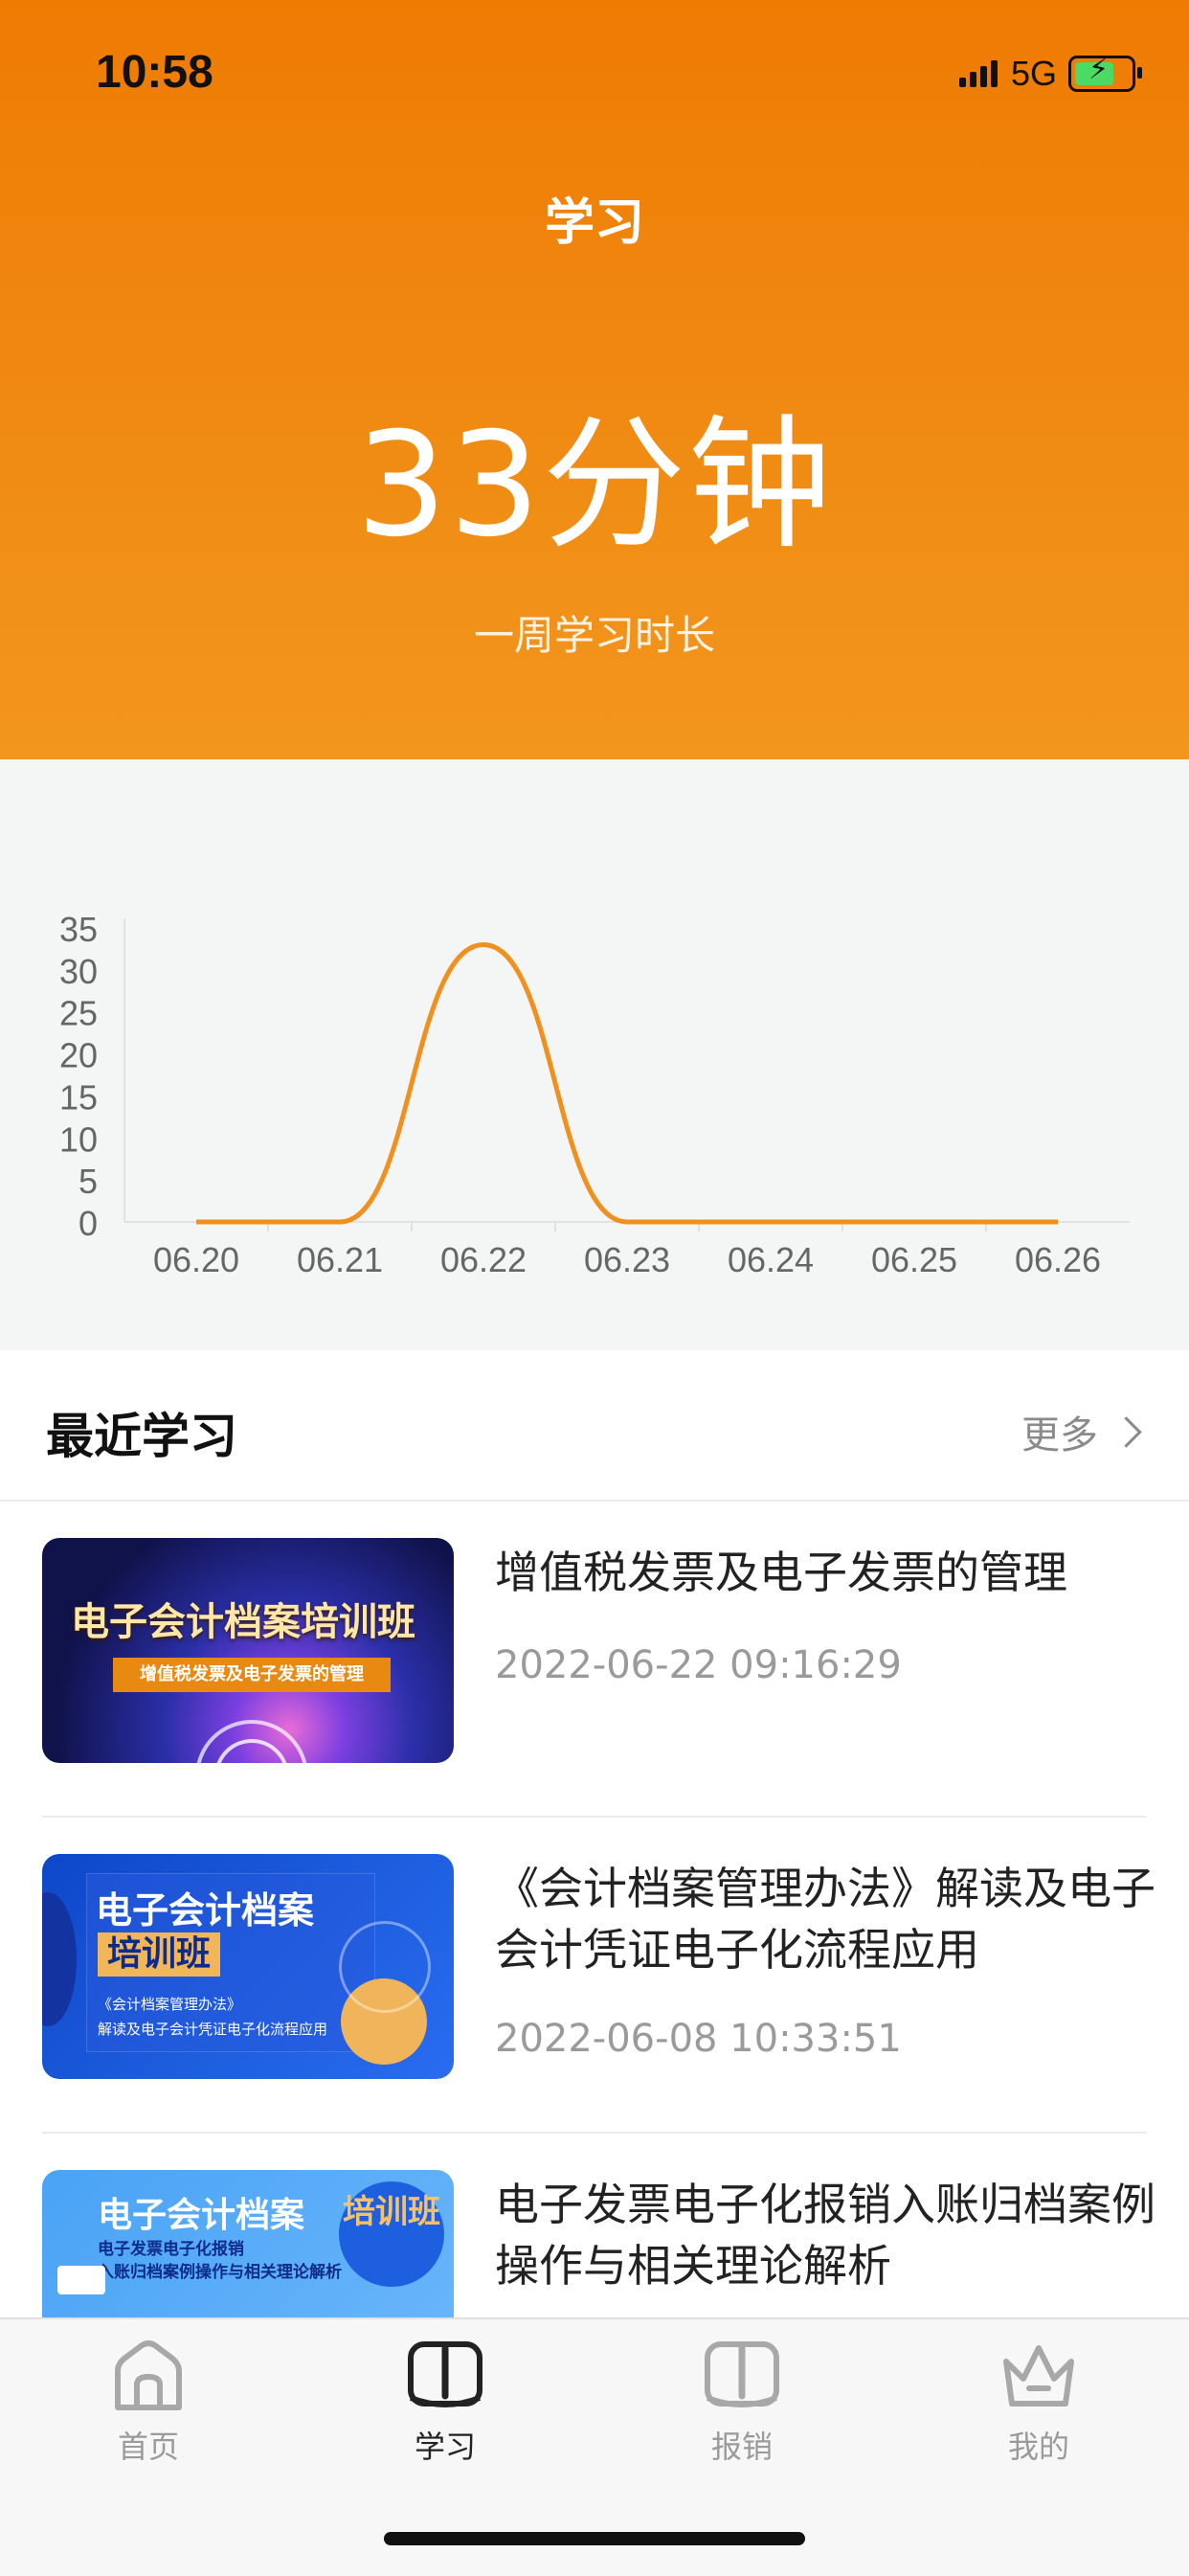 This screenshot has height=2576, width=1189. What do you see at coordinates (741, 2447) in the screenshot?
I see `tab-label: 报销` at bounding box center [741, 2447].